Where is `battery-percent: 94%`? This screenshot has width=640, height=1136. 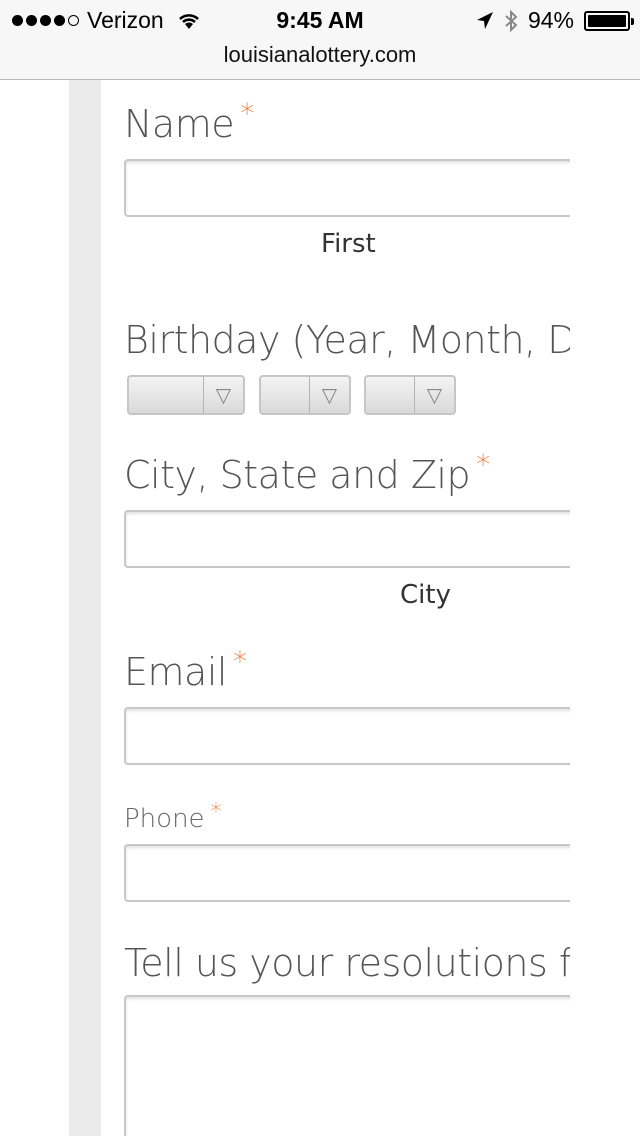
battery-percent: 94% is located at coordinates (550, 20).